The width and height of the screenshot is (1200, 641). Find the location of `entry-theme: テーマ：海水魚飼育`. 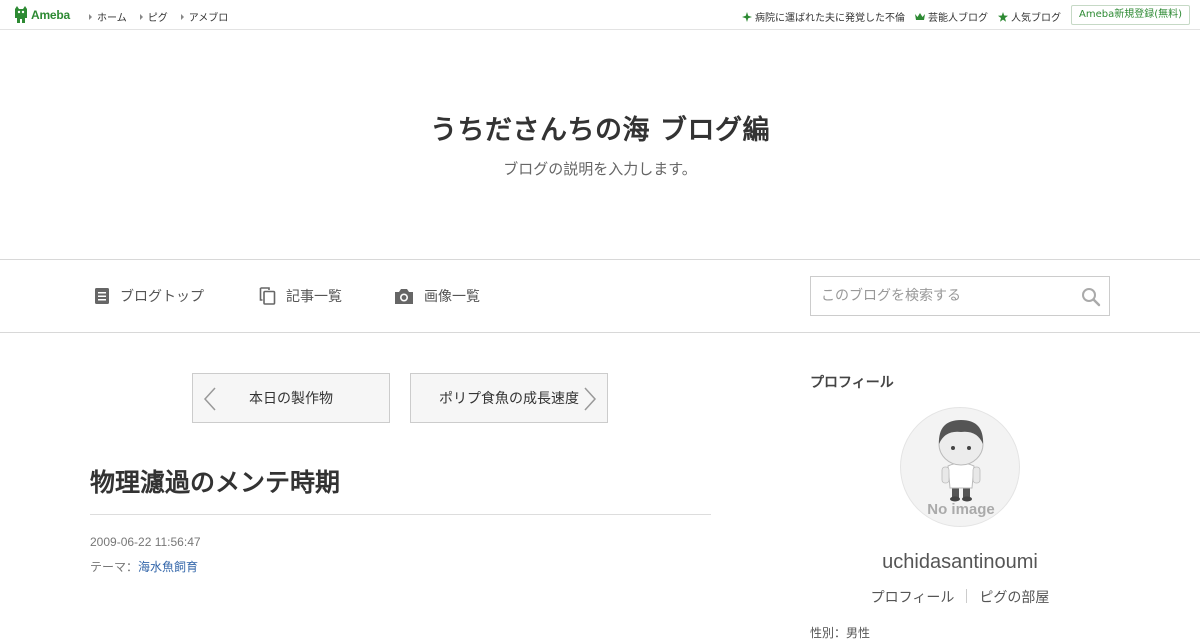

entry-theme: テーマ：海水魚飼育 is located at coordinates (144, 566).